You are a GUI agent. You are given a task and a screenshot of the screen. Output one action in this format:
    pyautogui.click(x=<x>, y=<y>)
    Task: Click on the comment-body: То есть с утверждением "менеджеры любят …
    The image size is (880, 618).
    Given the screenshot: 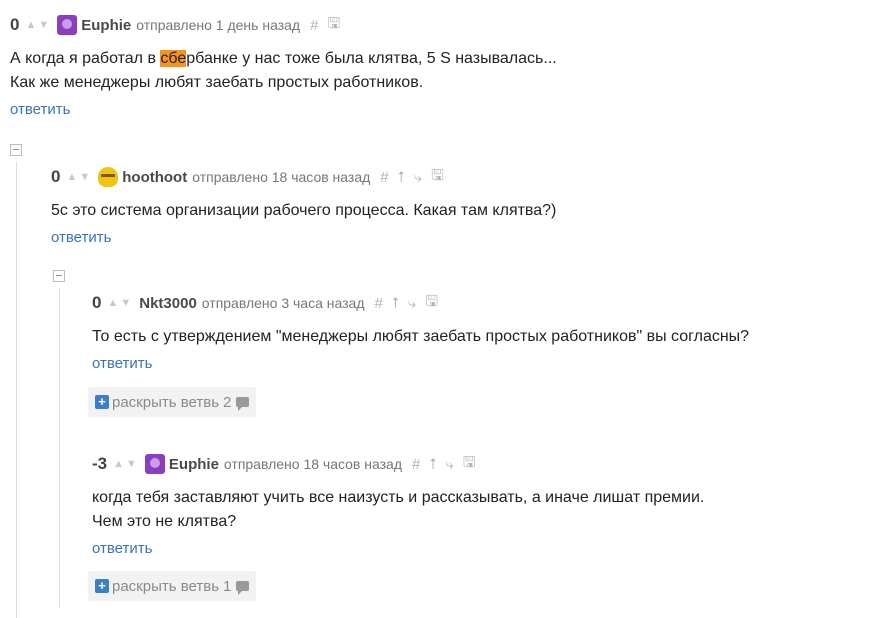 What is the action you would take?
    pyautogui.click(x=420, y=337)
    